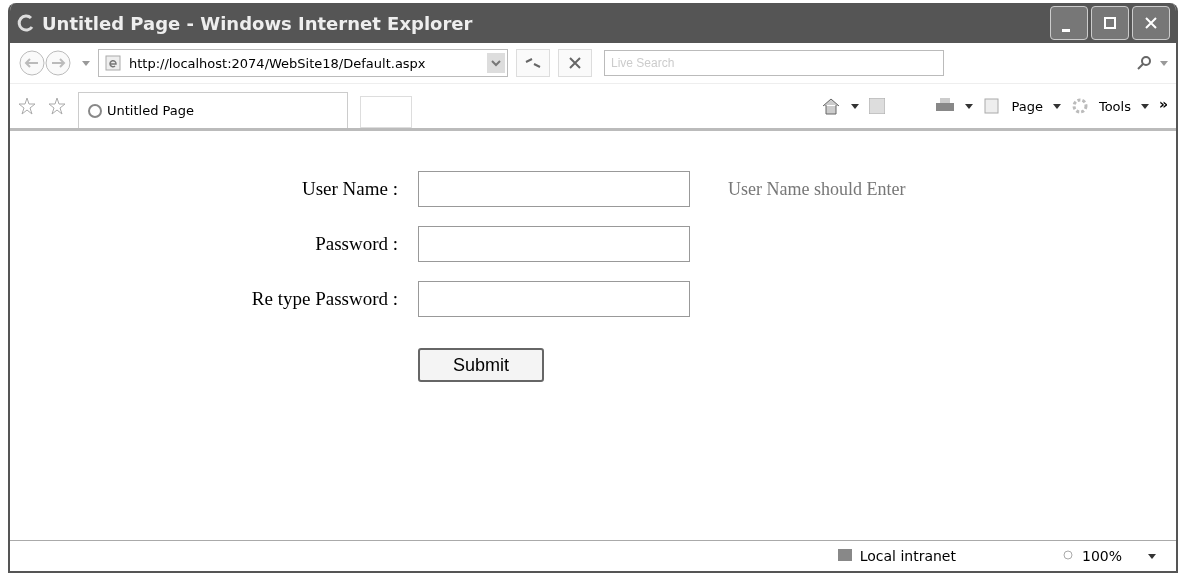 The height and width of the screenshot is (575, 1185). Describe the element at coordinates (817, 189) in the screenshot. I see `validation-message: User Name should Enter` at that location.